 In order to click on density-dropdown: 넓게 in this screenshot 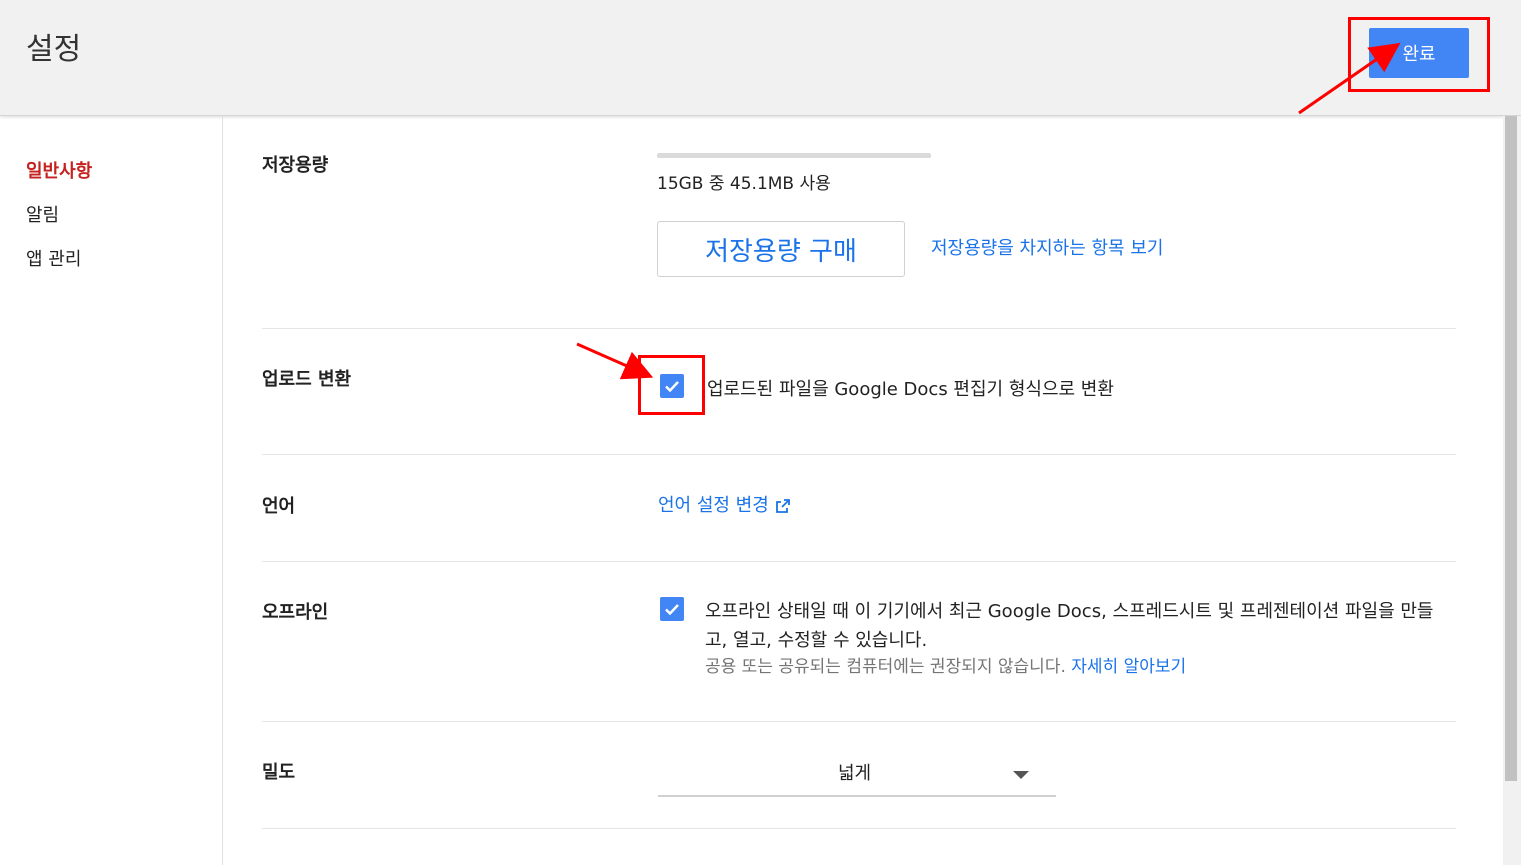, I will do `click(857, 776)`.